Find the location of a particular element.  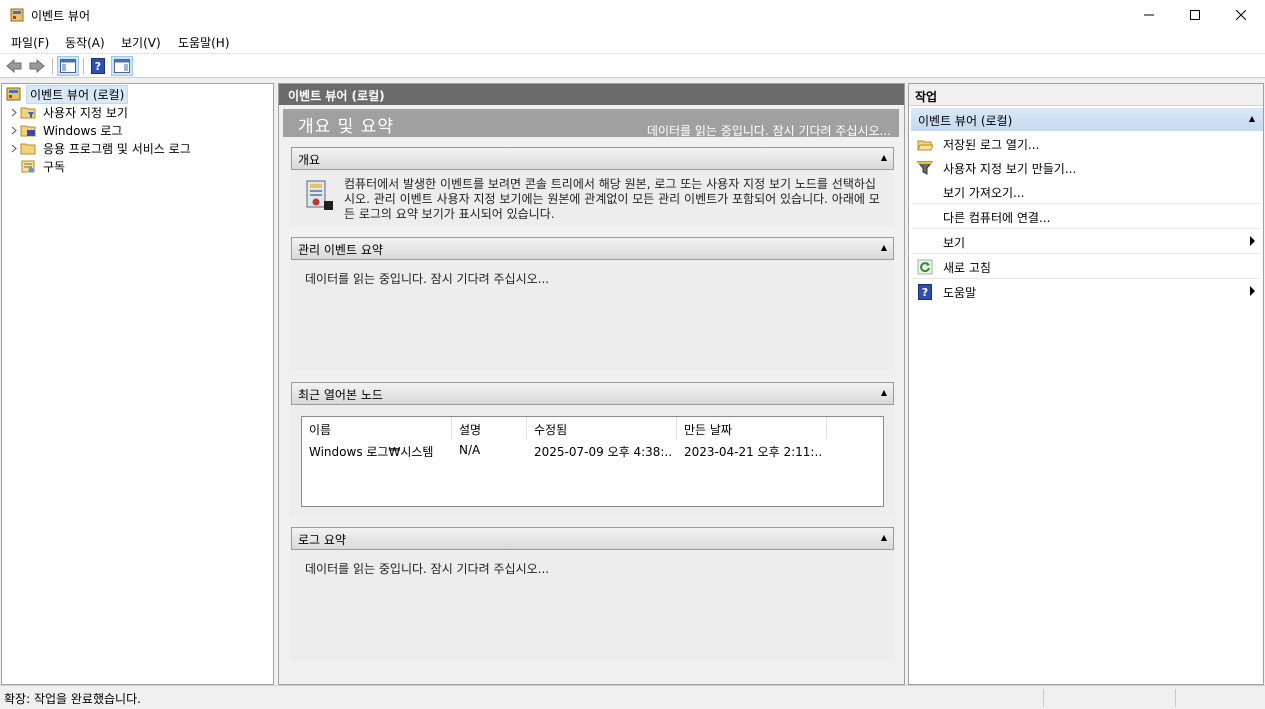

folder-icon is located at coordinates (28, 149).